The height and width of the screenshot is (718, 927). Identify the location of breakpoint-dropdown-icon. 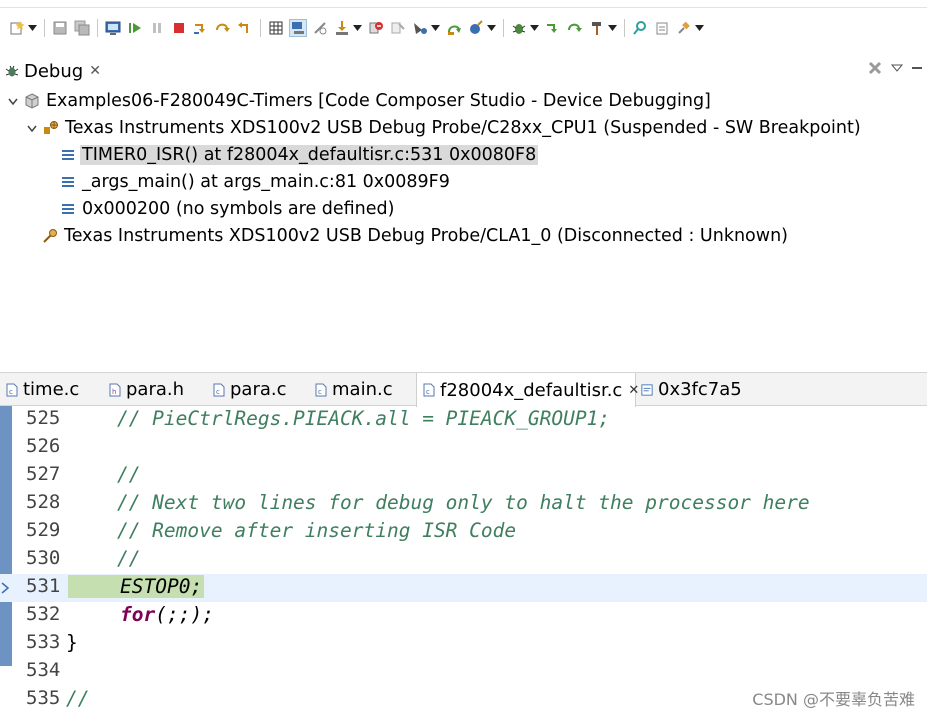
(435, 28).